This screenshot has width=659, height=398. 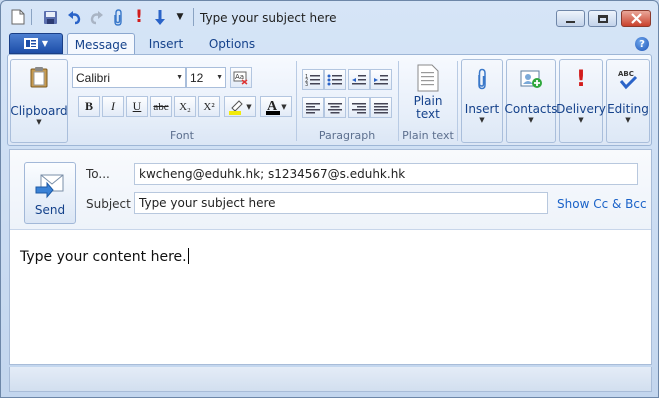 I want to click on superscript-button: X², so click(x=209, y=106).